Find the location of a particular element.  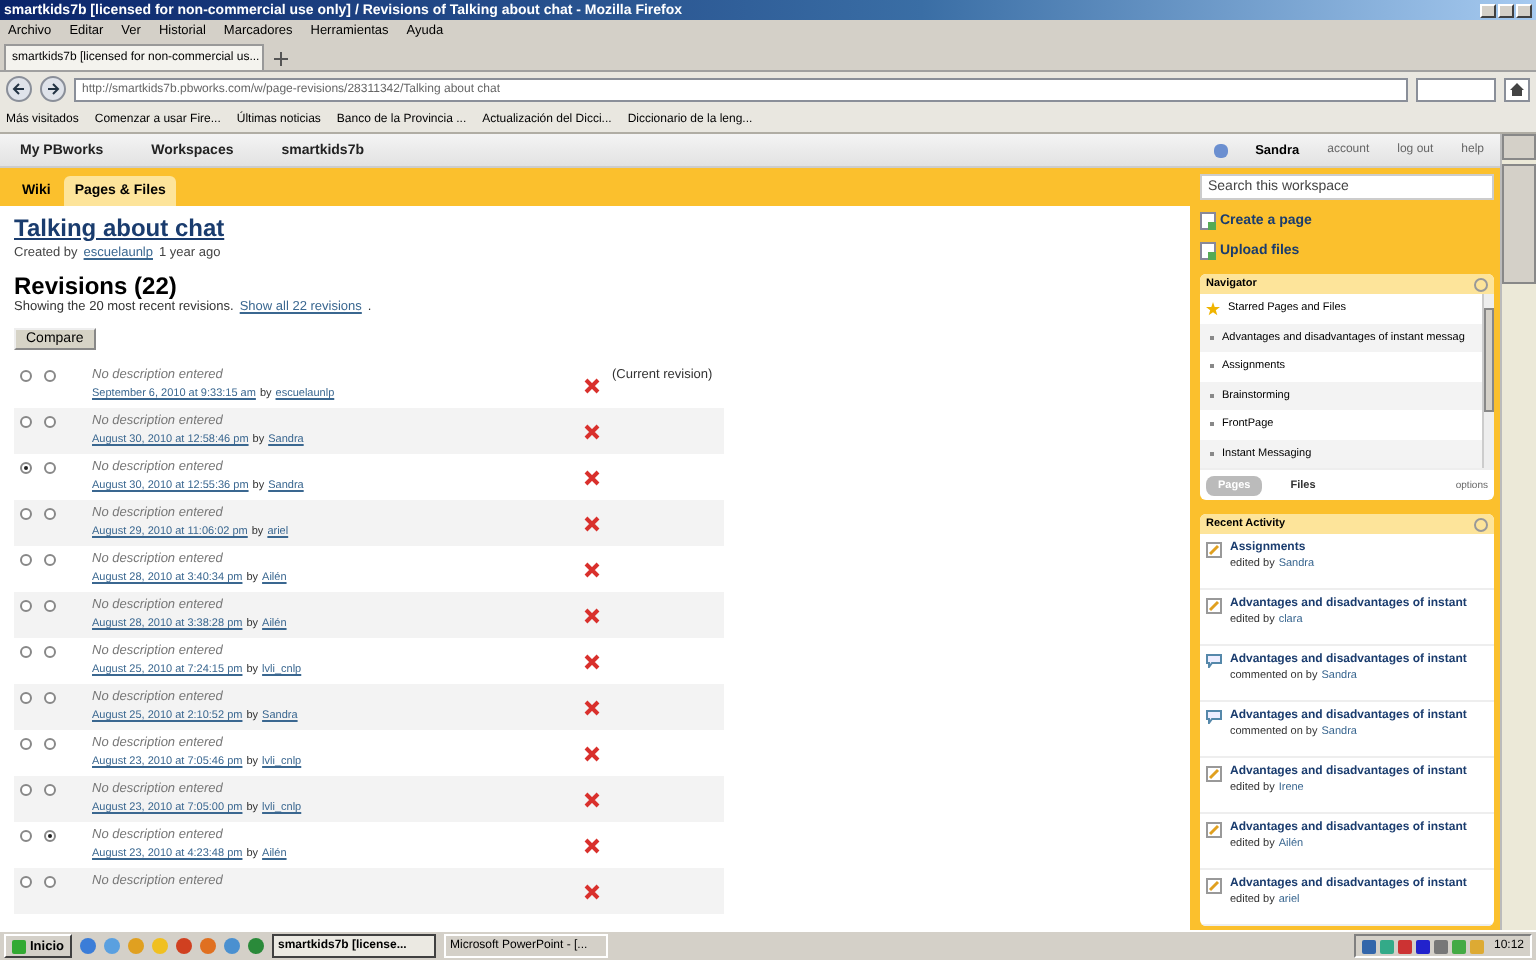

page-scrollbar is located at coordinates (1518, 532).